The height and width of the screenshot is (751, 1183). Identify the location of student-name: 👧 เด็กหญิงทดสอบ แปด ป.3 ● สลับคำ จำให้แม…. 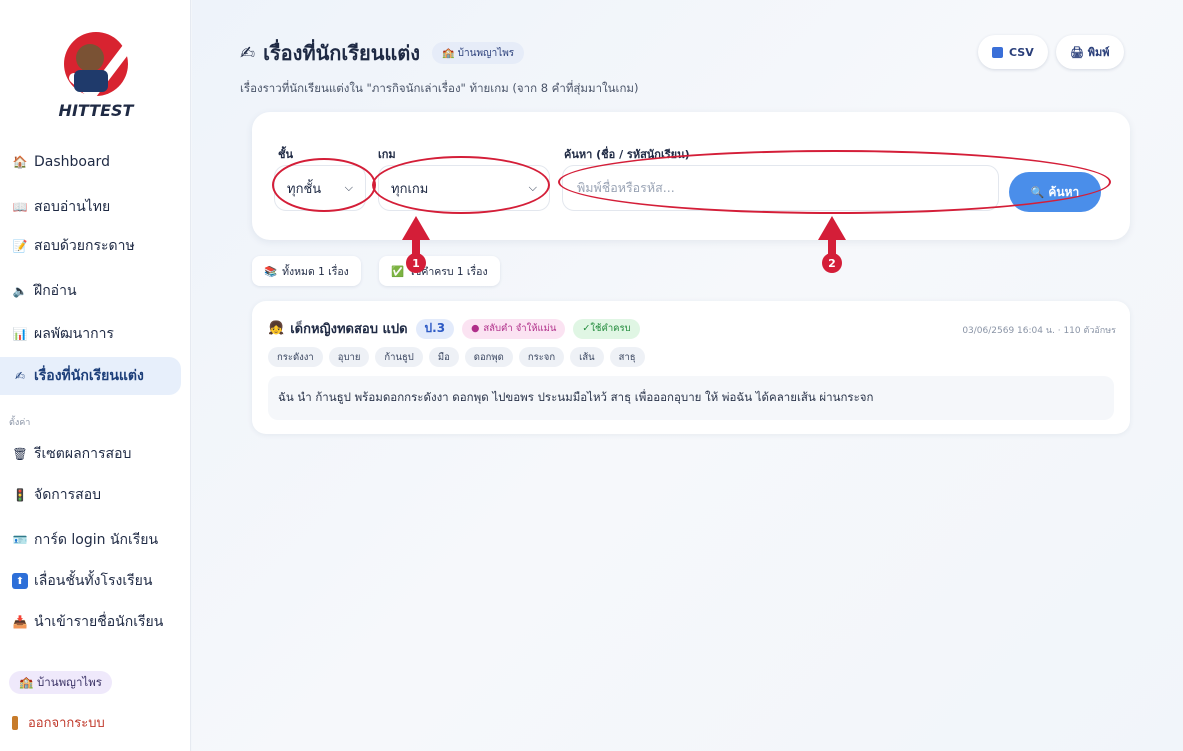
(454, 328).